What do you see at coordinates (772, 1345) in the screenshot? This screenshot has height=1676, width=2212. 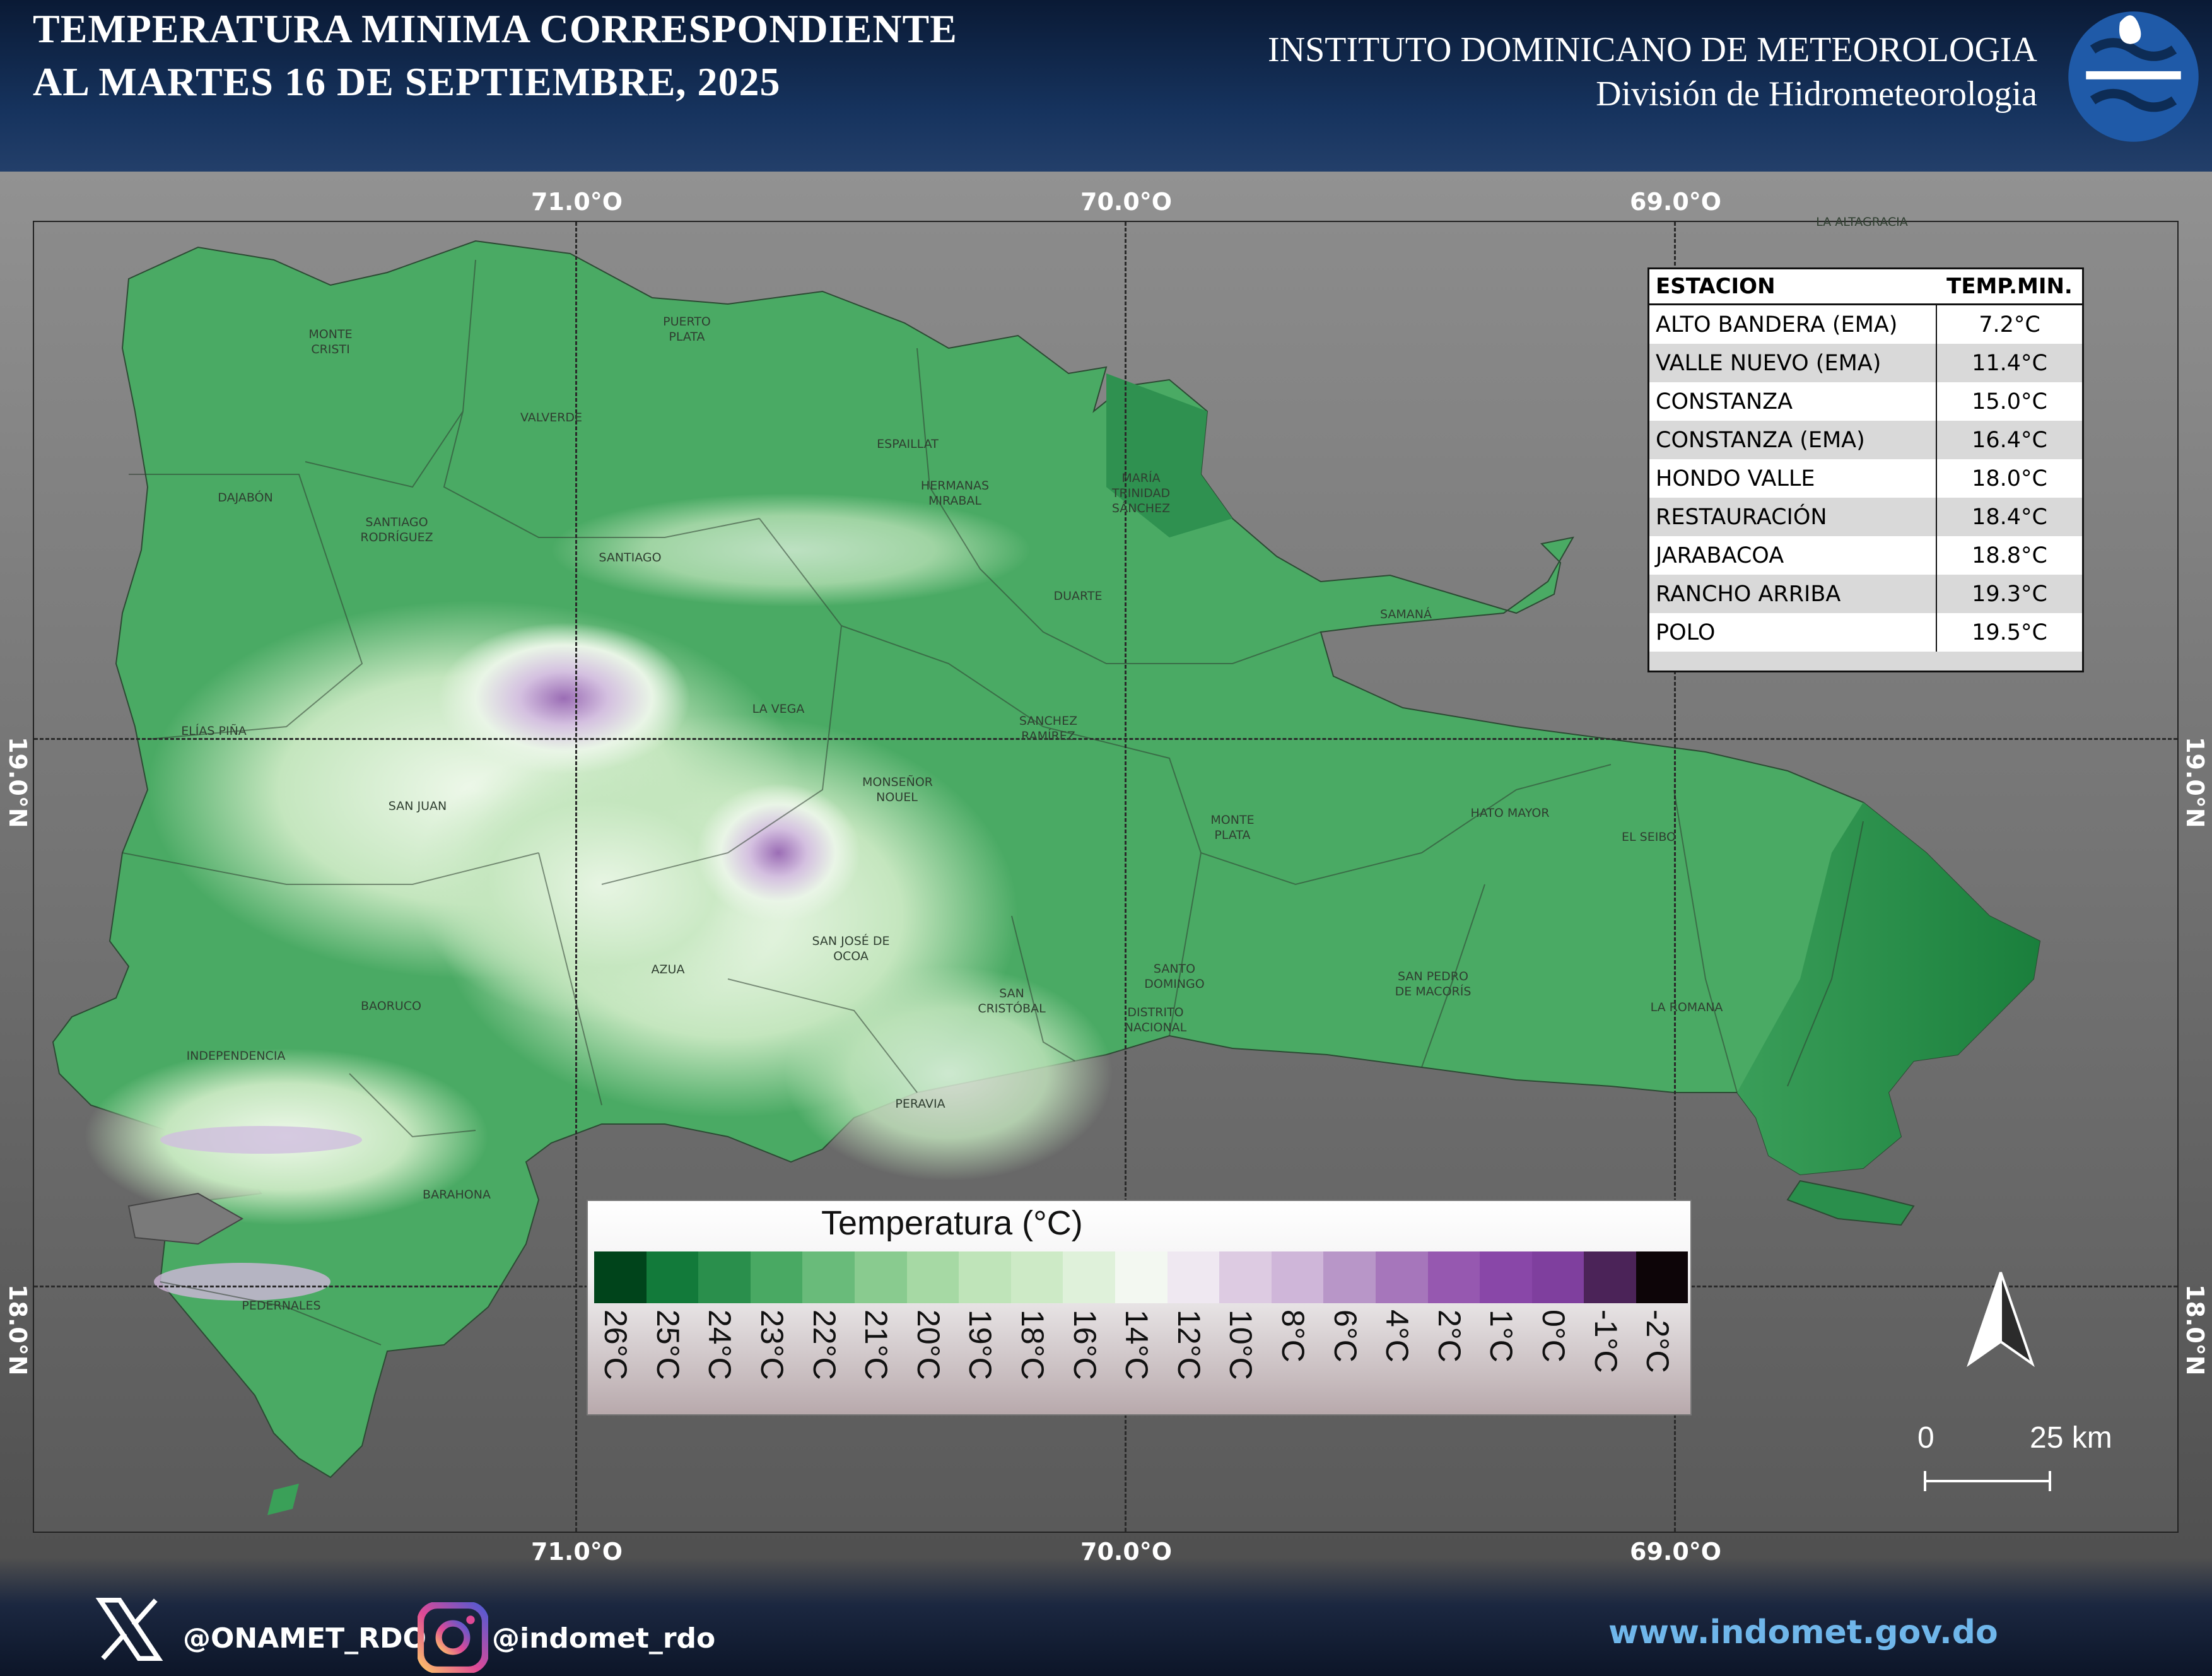 I see `legend-label: 23°C` at bounding box center [772, 1345].